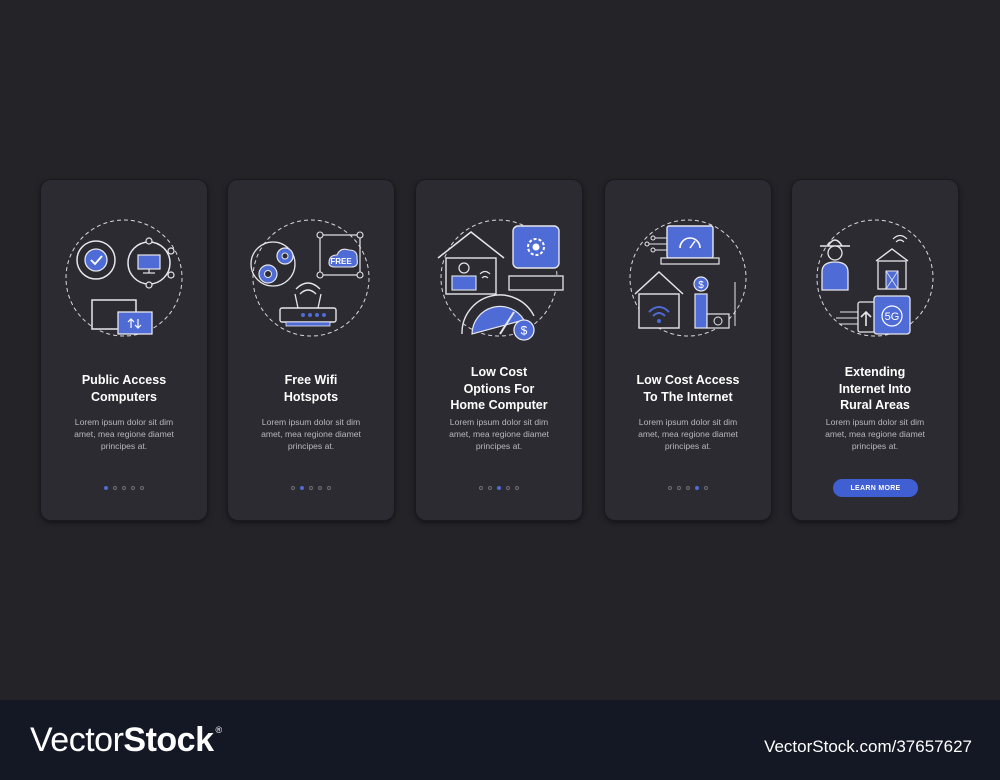 The image size is (1000, 780). What do you see at coordinates (500, 280) in the screenshot?
I see `home-computer-icon: $` at bounding box center [500, 280].